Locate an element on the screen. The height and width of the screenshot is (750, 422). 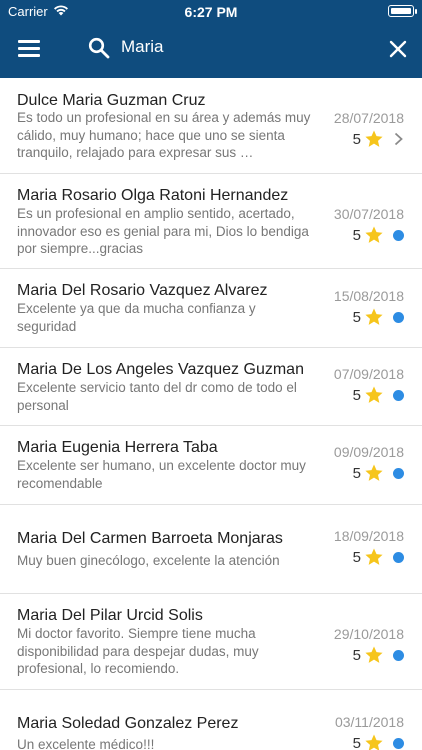
patient-name: Maria Soledad Gonzalez Perez is located at coordinates (128, 723).